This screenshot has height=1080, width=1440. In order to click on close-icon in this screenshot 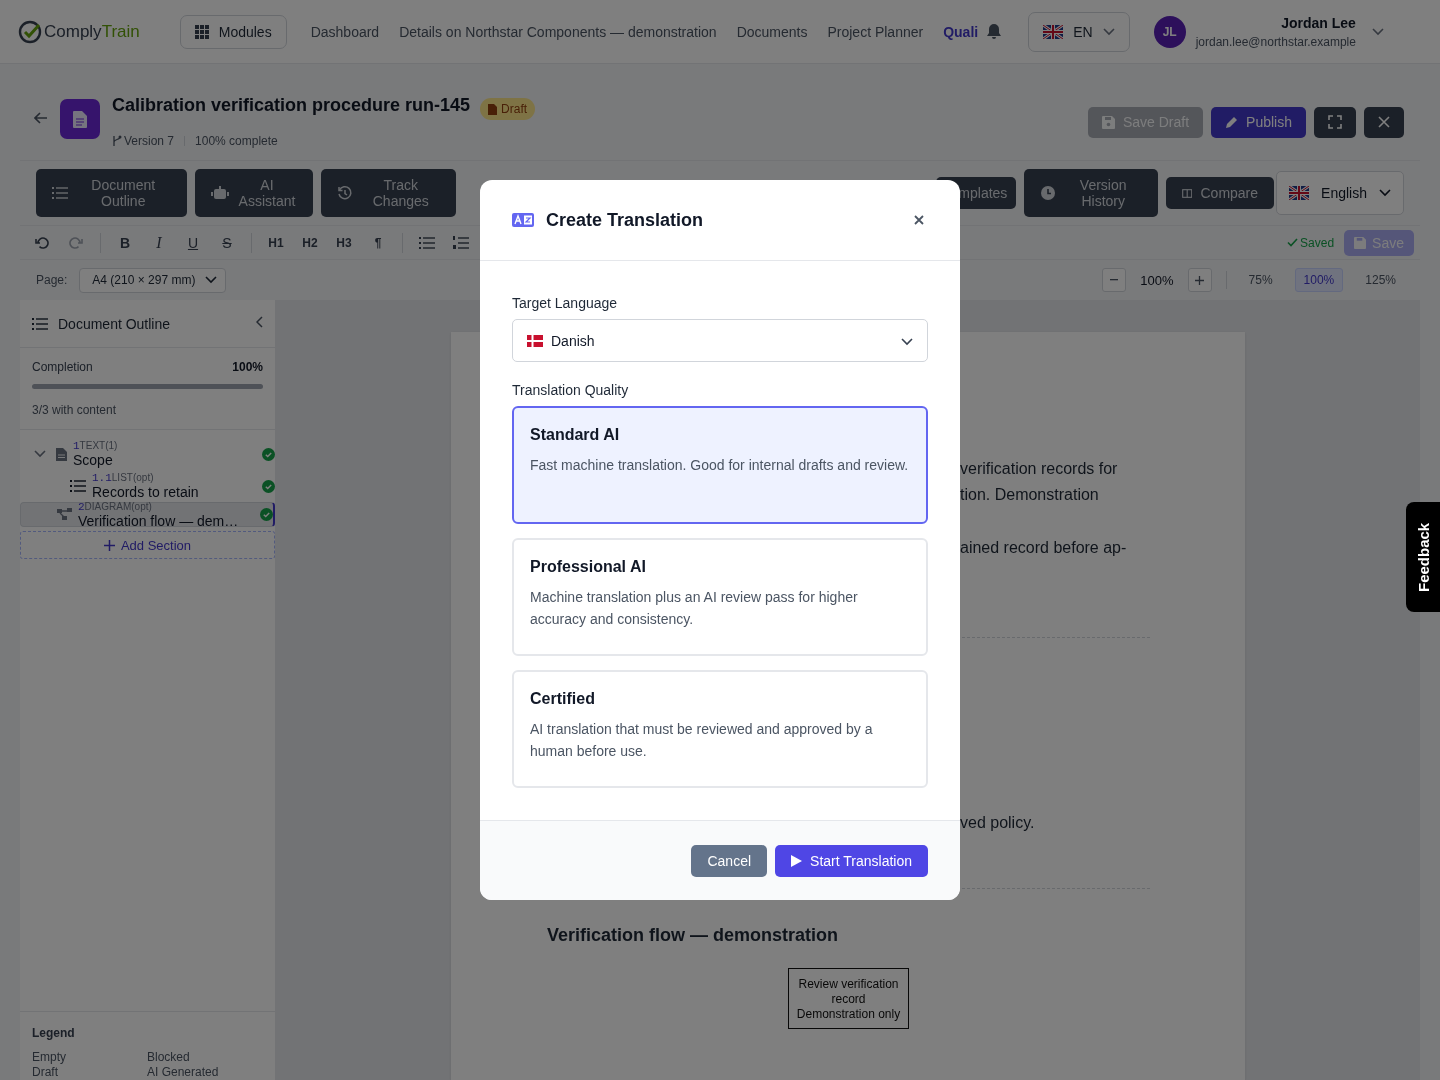, I will do `click(1384, 122)`.